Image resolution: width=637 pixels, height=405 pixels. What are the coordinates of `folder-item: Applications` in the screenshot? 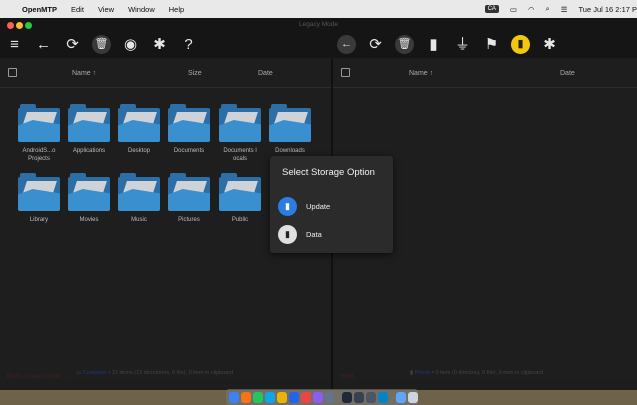 It's located at (89, 129).